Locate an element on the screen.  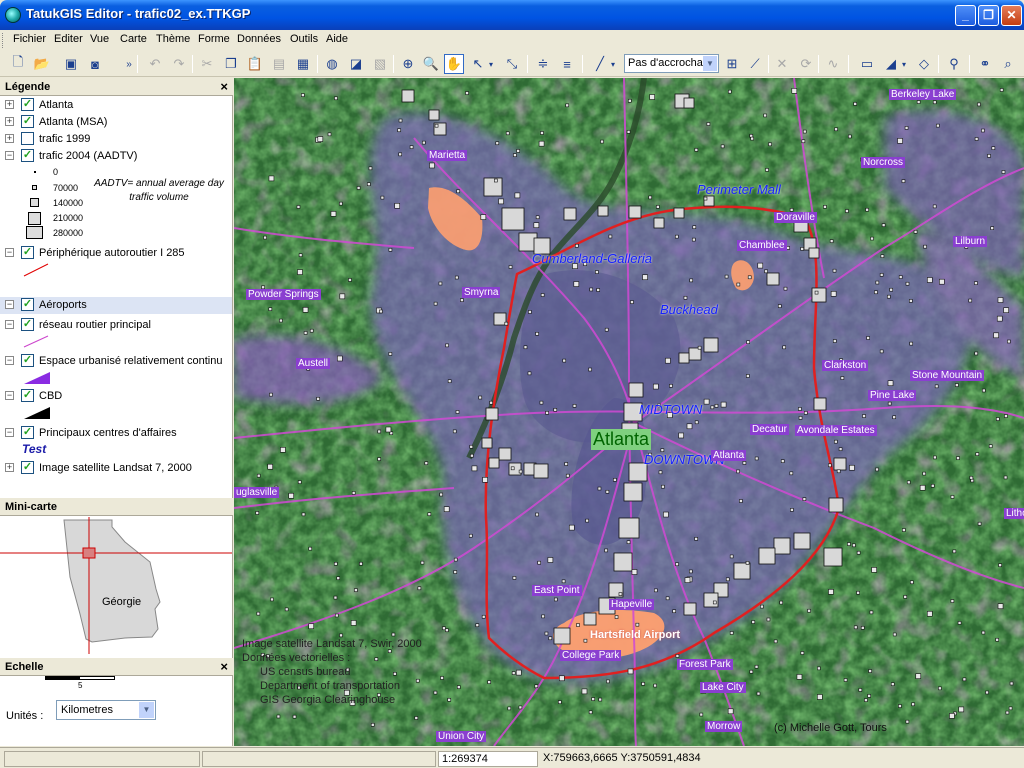
menu-outils: Outils is located at coordinates (304, 39).